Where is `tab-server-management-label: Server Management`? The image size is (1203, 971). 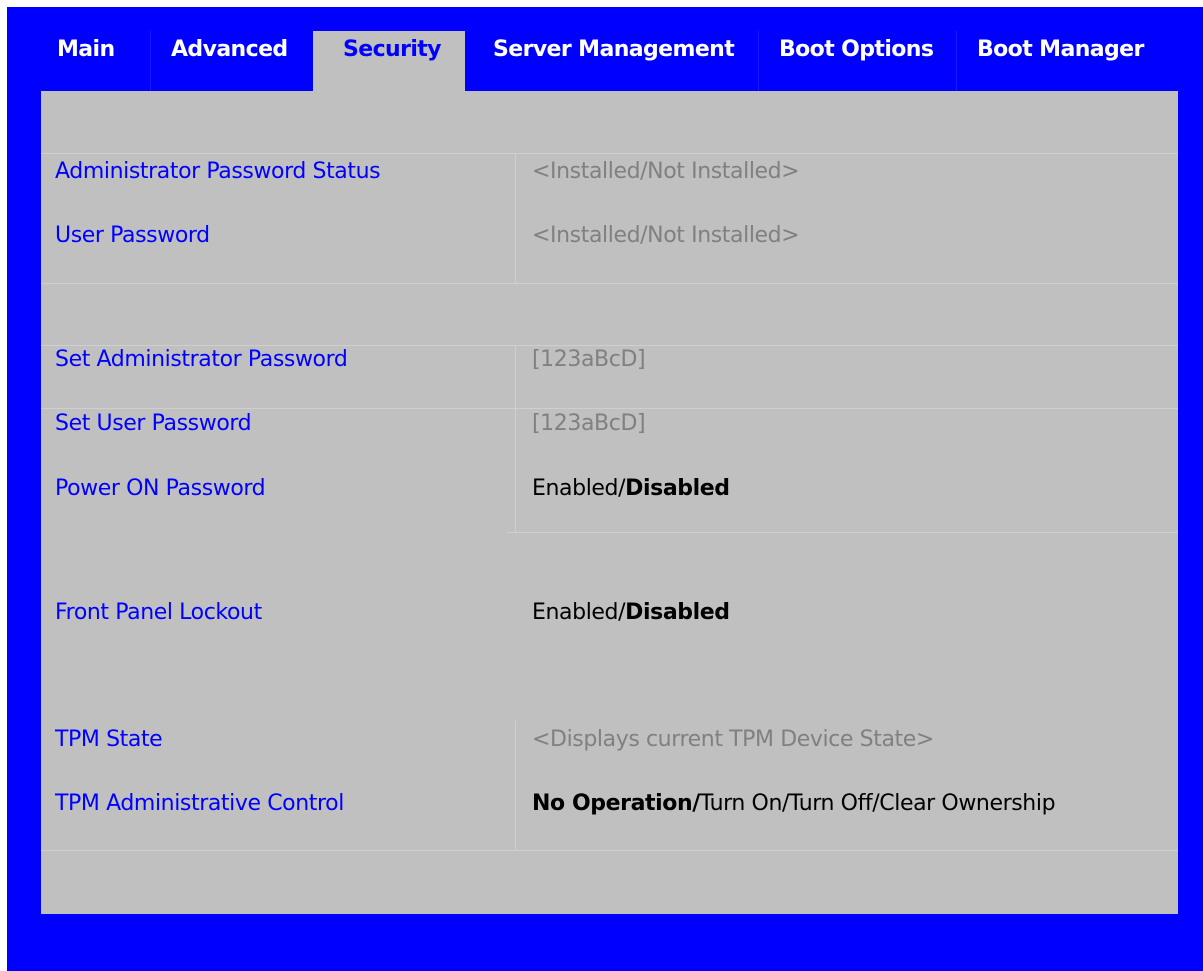
tab-server-management-label: Server Management is located at coordinates (614, 49).